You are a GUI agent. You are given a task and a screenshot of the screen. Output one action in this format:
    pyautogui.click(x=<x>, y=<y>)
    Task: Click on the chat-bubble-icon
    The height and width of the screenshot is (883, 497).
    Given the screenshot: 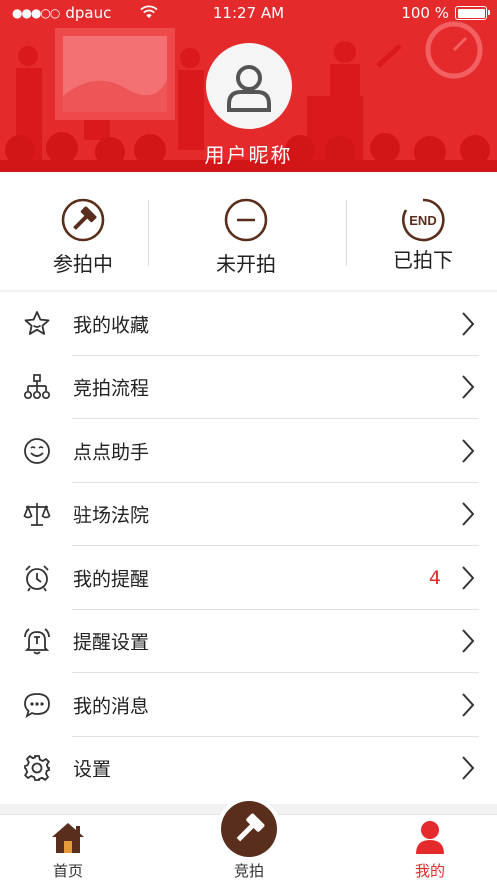 What is the action you would take?
    pyautogui.click(x=37, y=705)
    